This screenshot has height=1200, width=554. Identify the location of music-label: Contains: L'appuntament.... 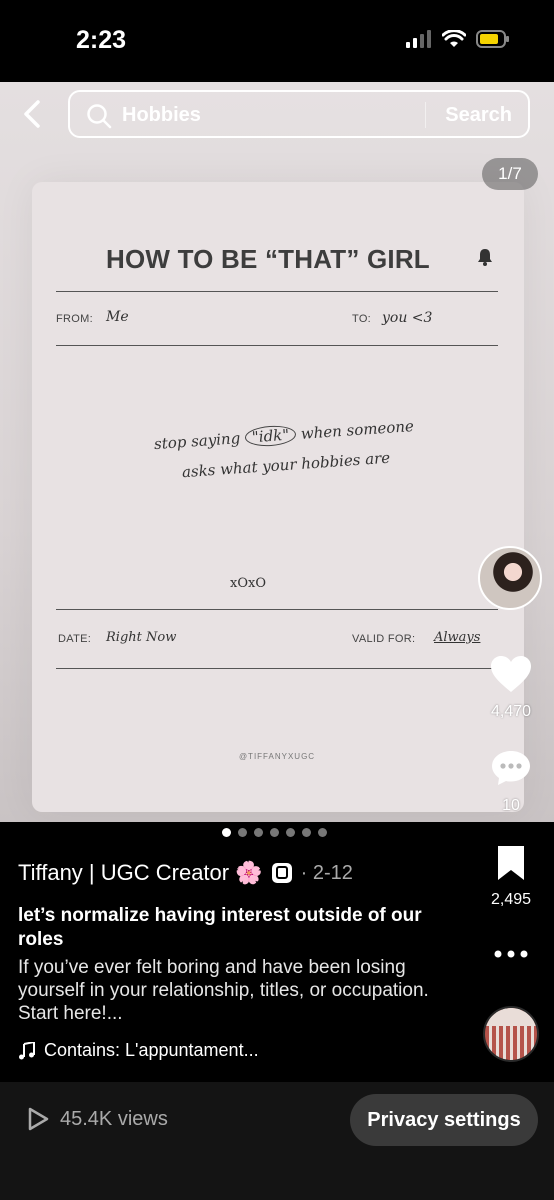
(151, 1050).